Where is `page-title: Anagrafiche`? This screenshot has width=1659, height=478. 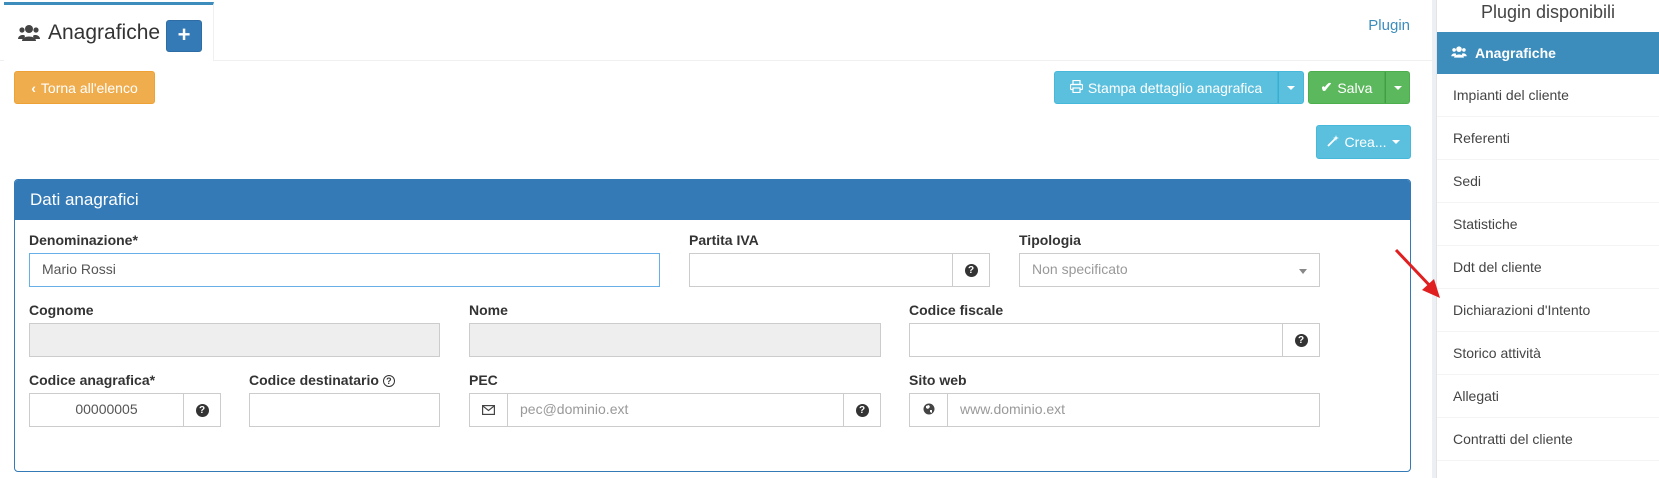
page-title: Anagrafiche is located at coordinates (104, 32).